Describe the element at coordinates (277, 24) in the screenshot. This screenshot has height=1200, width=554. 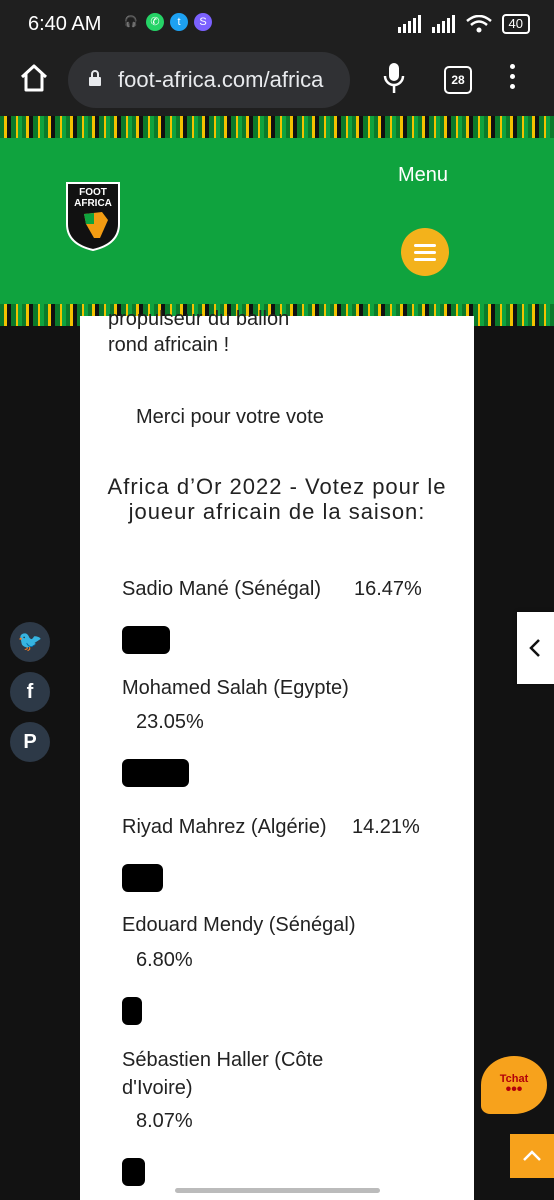
I see `status-bar: 6:40 AM 🎧 ✆ t S 40` at that location.